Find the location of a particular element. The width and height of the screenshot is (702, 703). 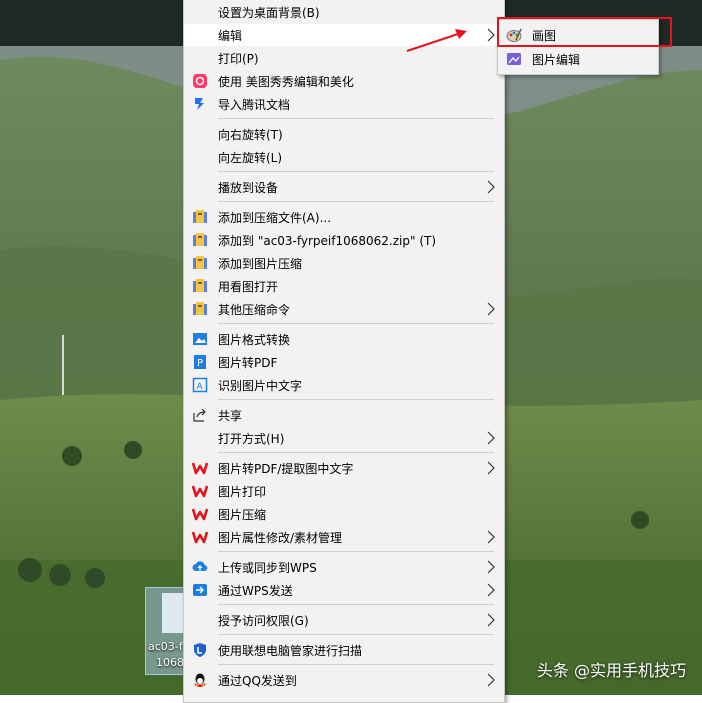

highlight-box is located at coordinates (584, 32).